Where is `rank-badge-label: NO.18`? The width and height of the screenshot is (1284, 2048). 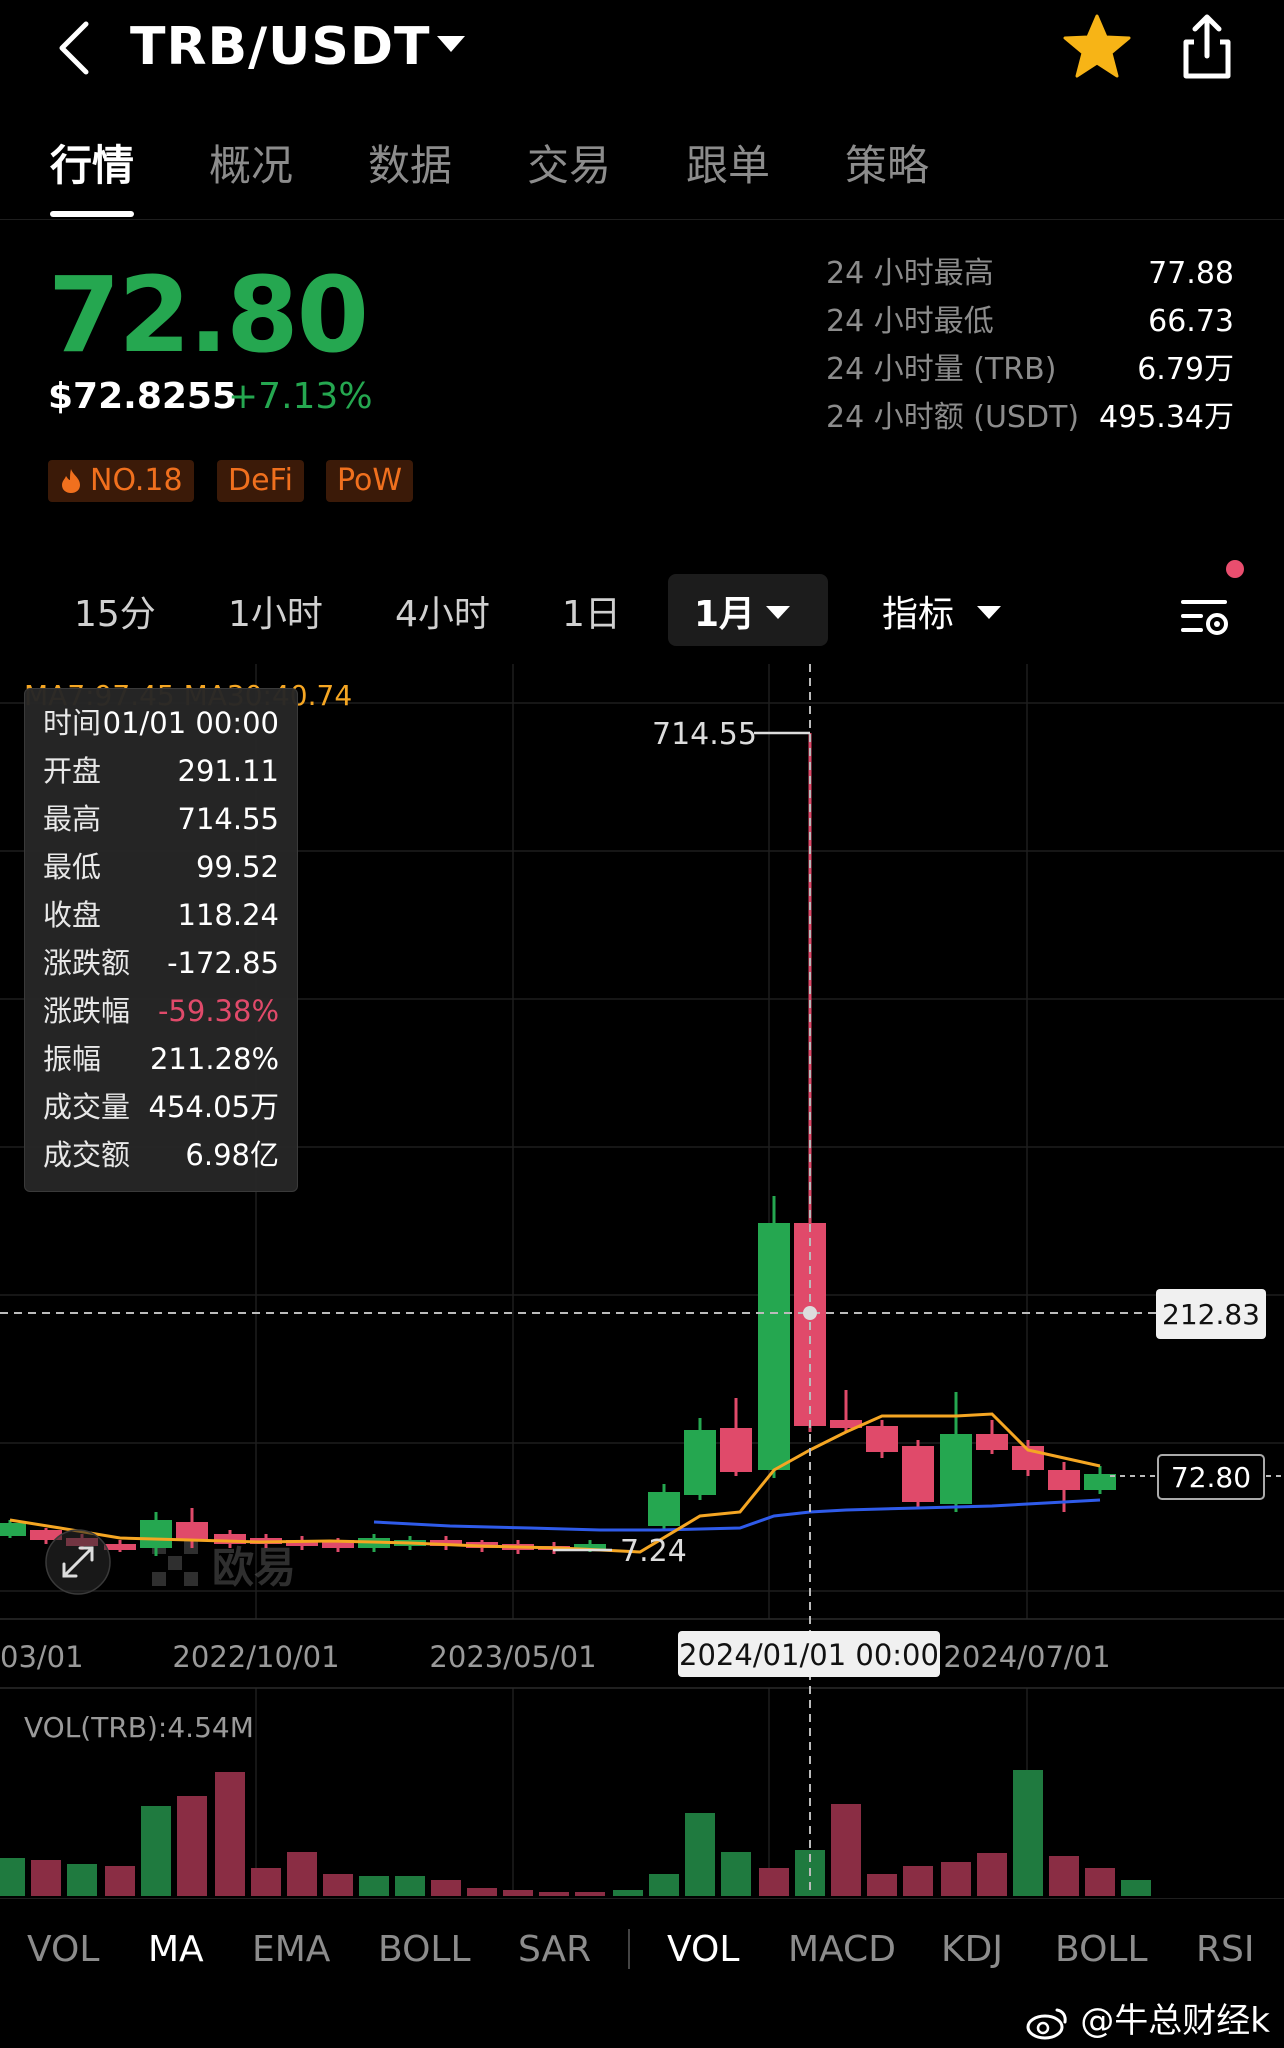 rank-badge-label: NO.18 is located at coordinates (136, 480).